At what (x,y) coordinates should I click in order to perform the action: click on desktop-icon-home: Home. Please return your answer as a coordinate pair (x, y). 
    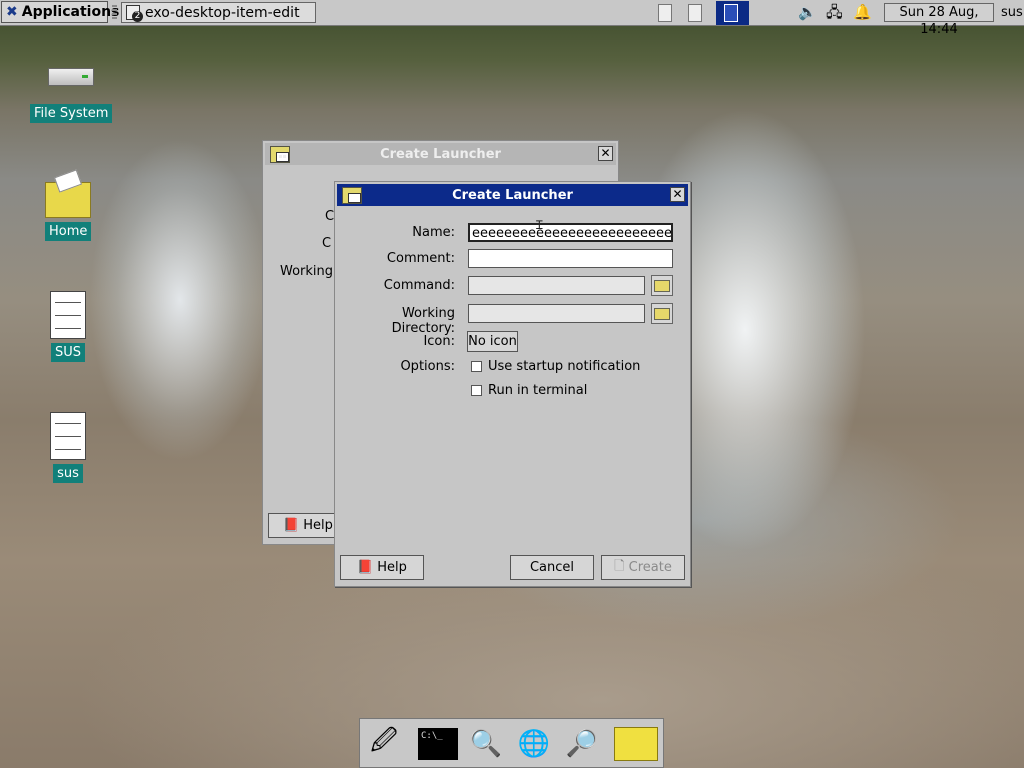
    Looking at the image, I should click on (68, 211).